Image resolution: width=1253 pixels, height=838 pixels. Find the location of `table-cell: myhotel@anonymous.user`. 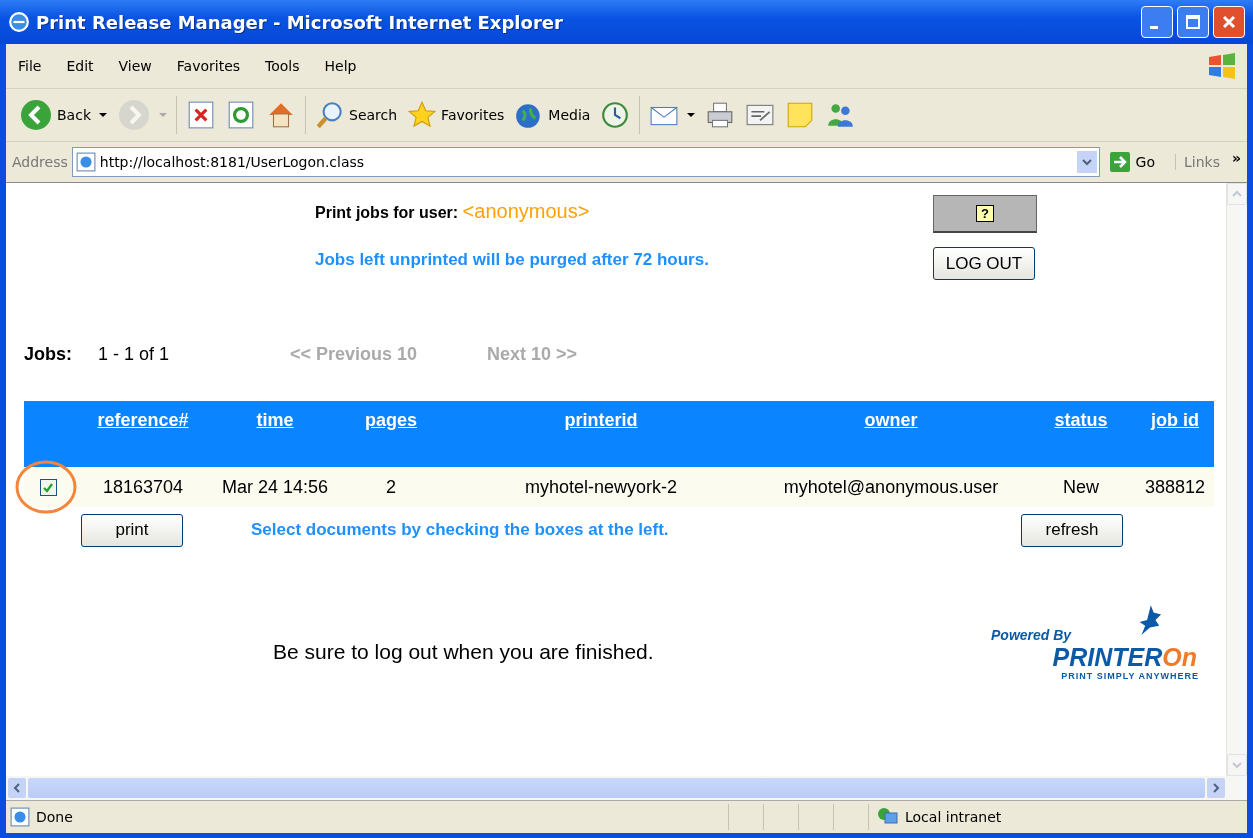

table-cell: myhotel@anonymous.user is located at coordinates (891, 486).